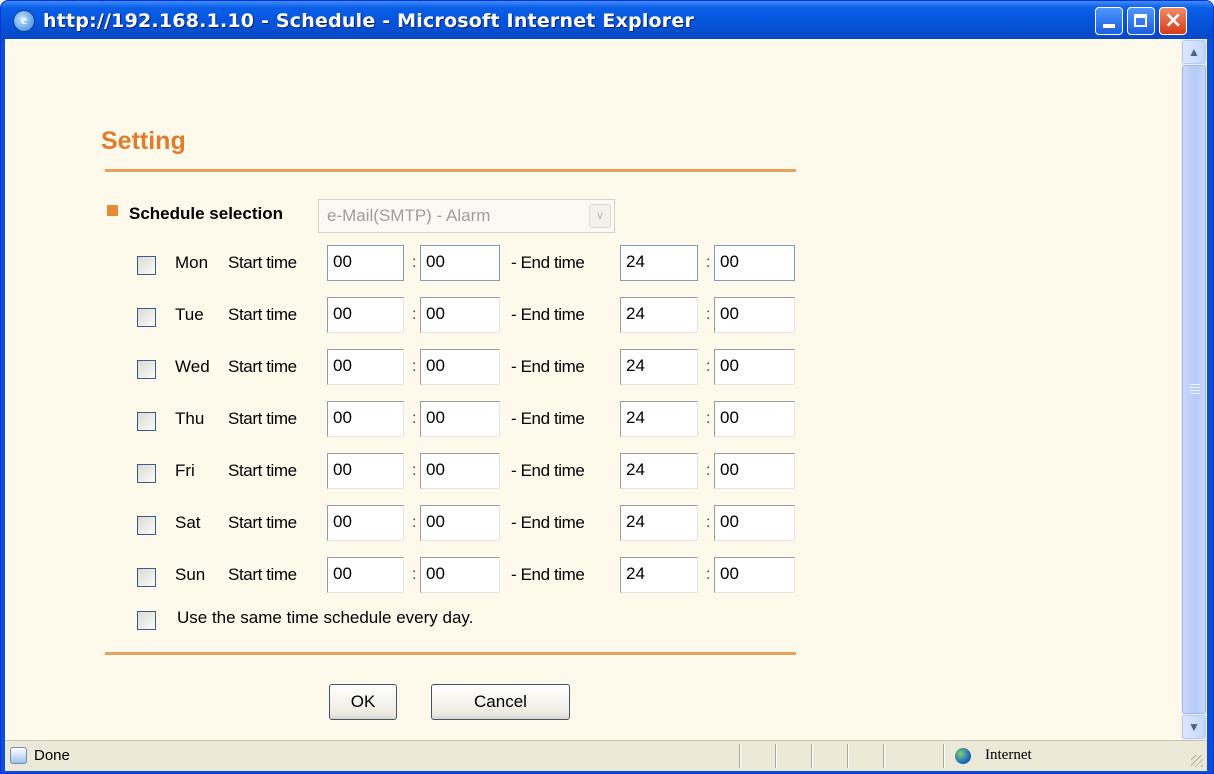 This screenshot has width=1214, height=774. What do you see at coordinates (146, 525) in the screenshot?
I see `day-checkbox-sat` at bounding box center [146, 525].